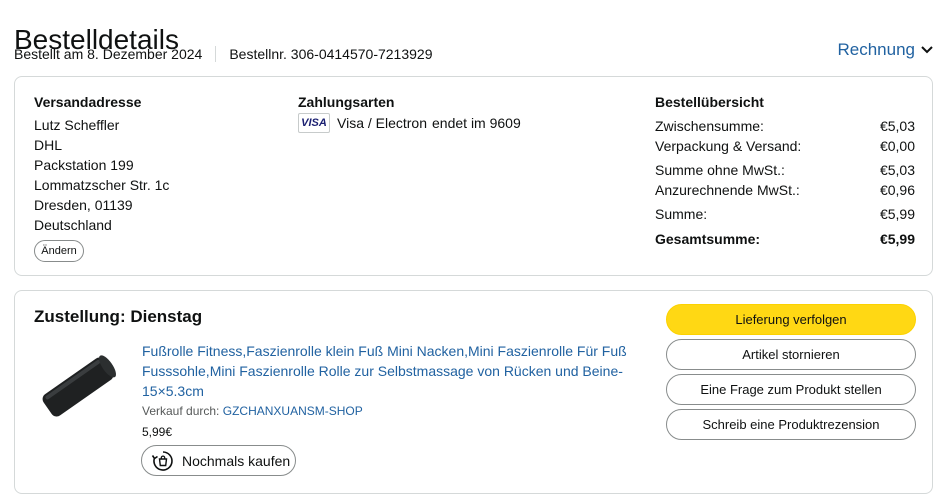  I want to click on track-delivery-button: Lieferung verfolgen, so click(791, 319).